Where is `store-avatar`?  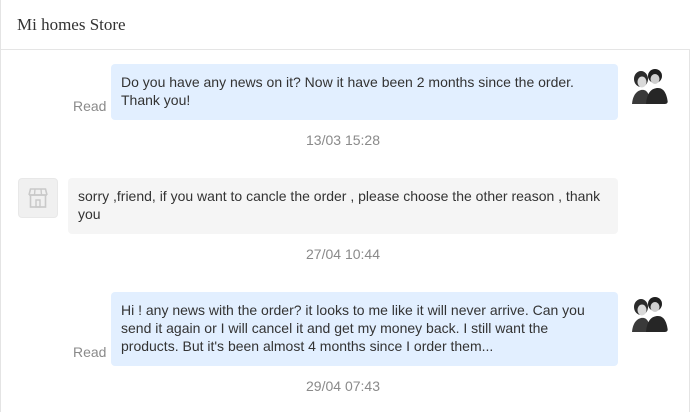 store-avatar is located at coordinates (38, 198).